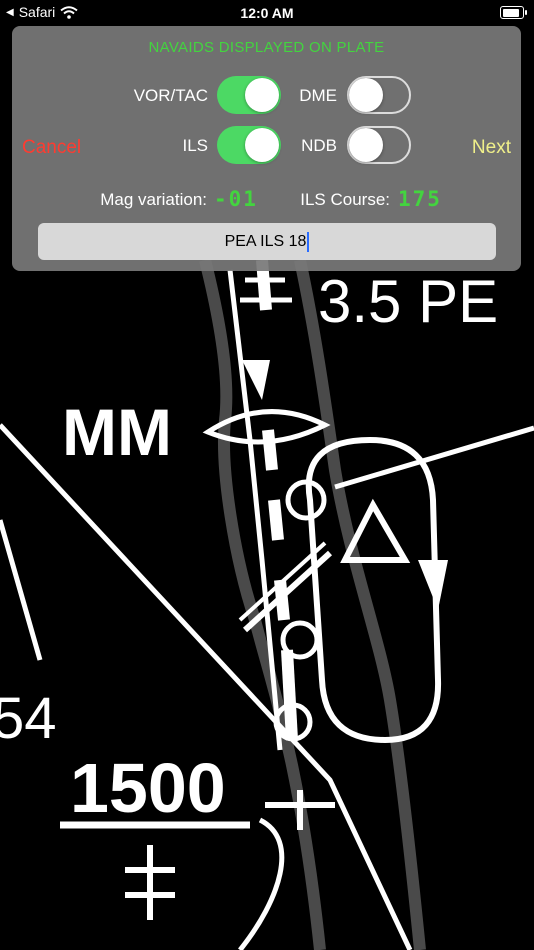 The image size is (534, 950). What do you see at coordinates (28, 718) in the screenshot?
I see `partial-number-label: 54` at bounding box center [28, 718].